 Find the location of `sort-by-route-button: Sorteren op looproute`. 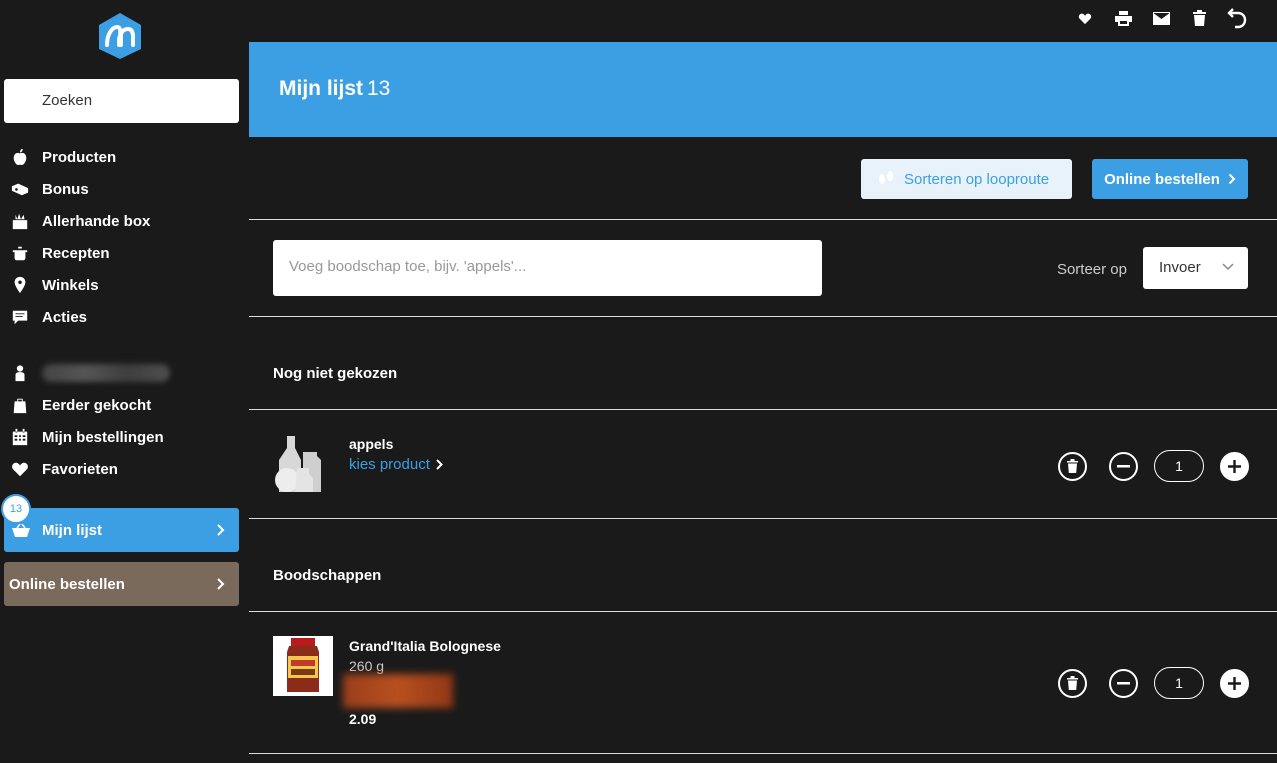

sort-by-route-button: Sorteren op looproute is located at coordinates (966, 179).